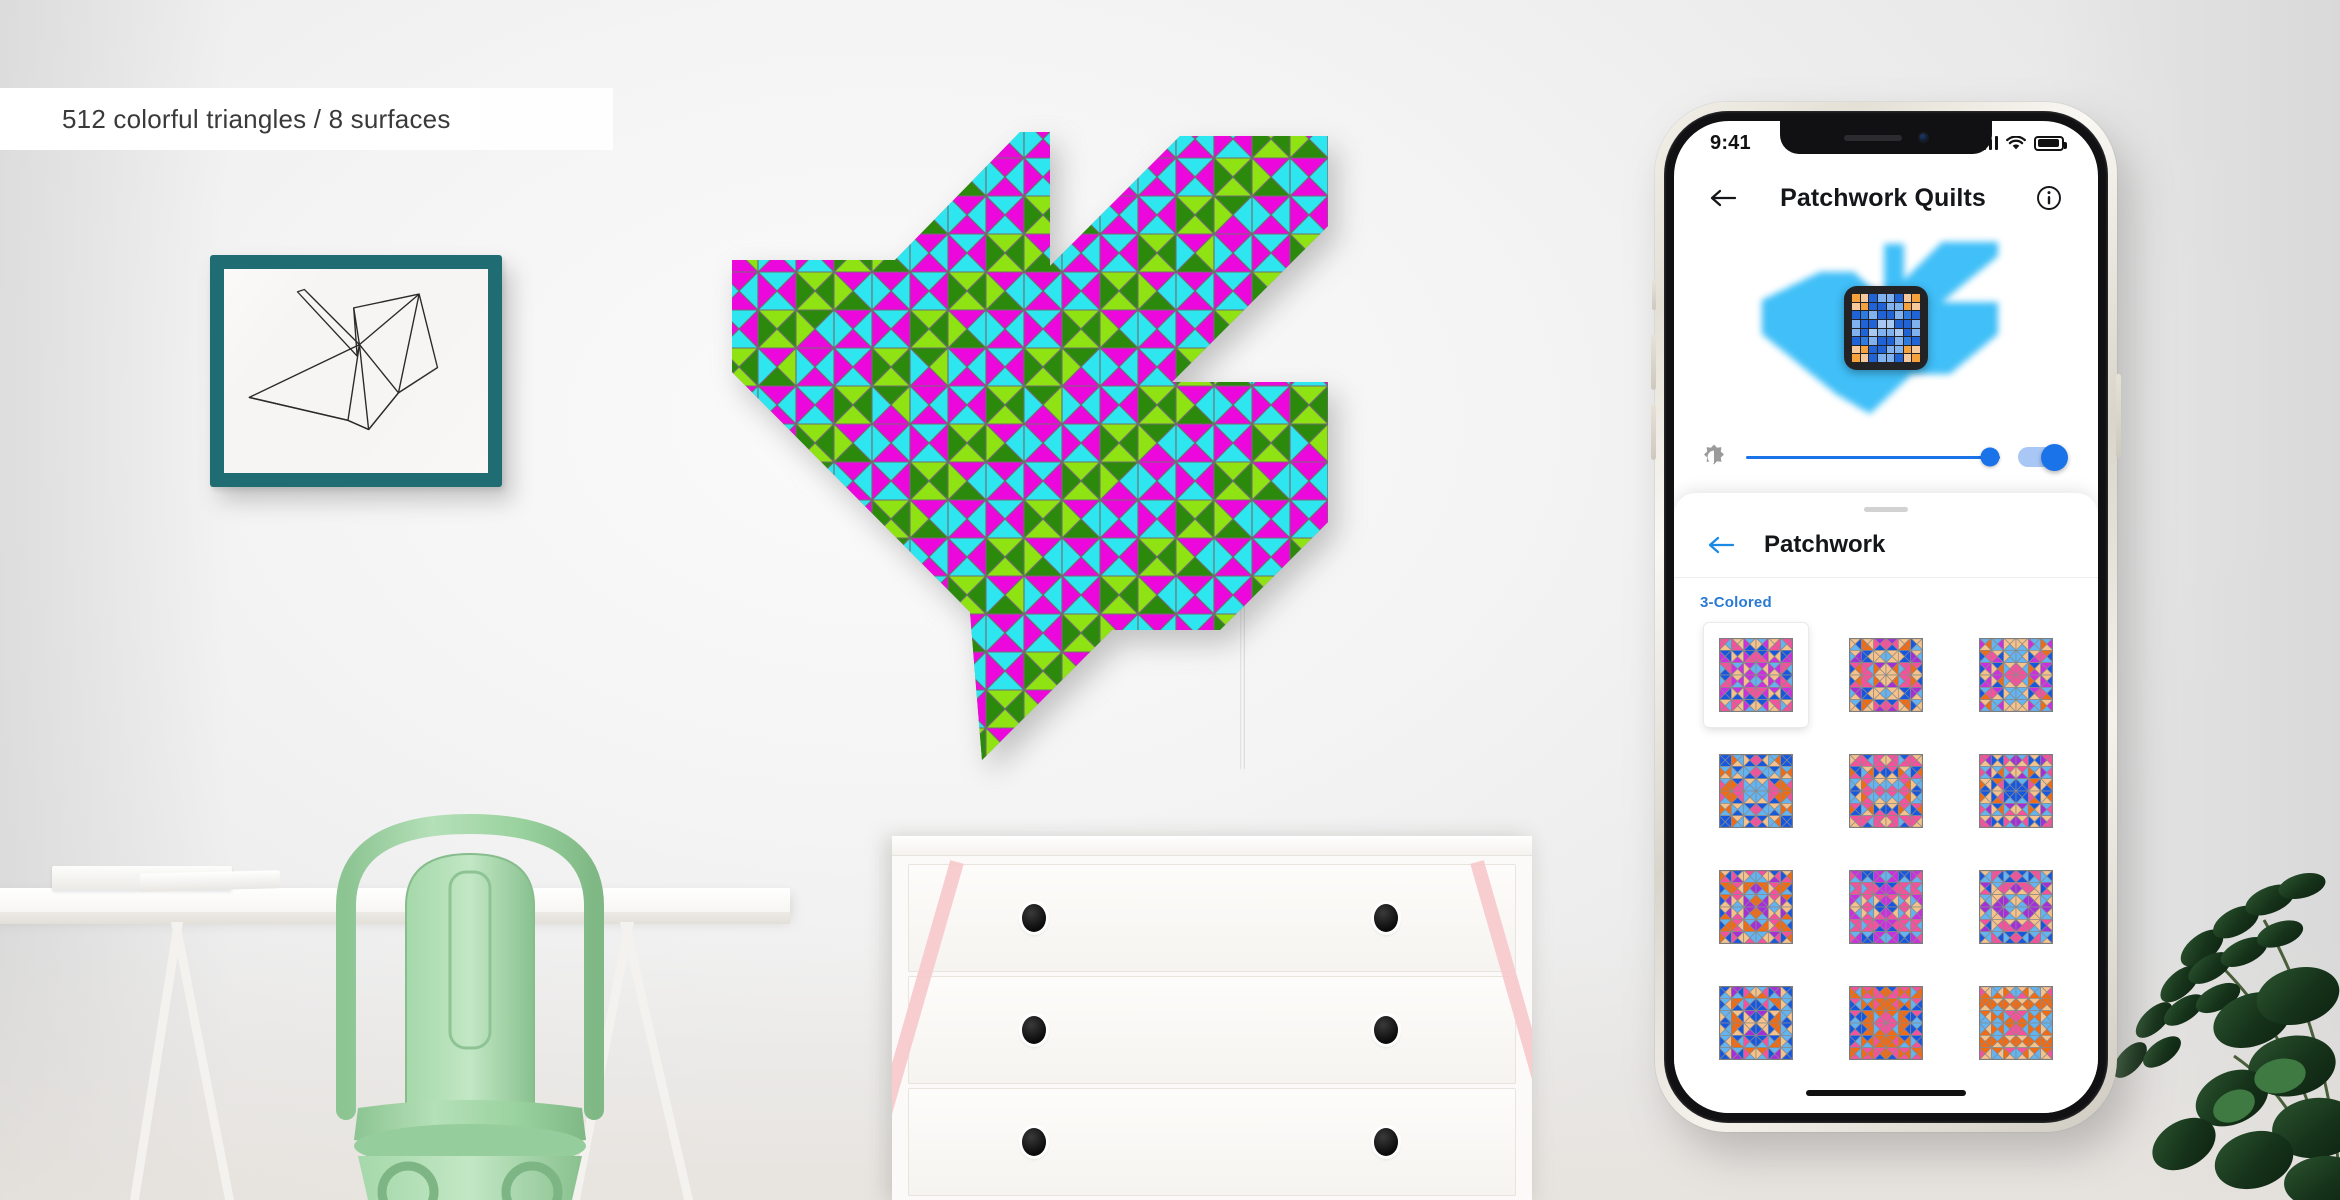 The image size is (2340, 1200). Describe the element at coordinates (256, 118) in the screenshot. I see `caption-text: 512 colorful triangles / 8 surfaces` at that location.